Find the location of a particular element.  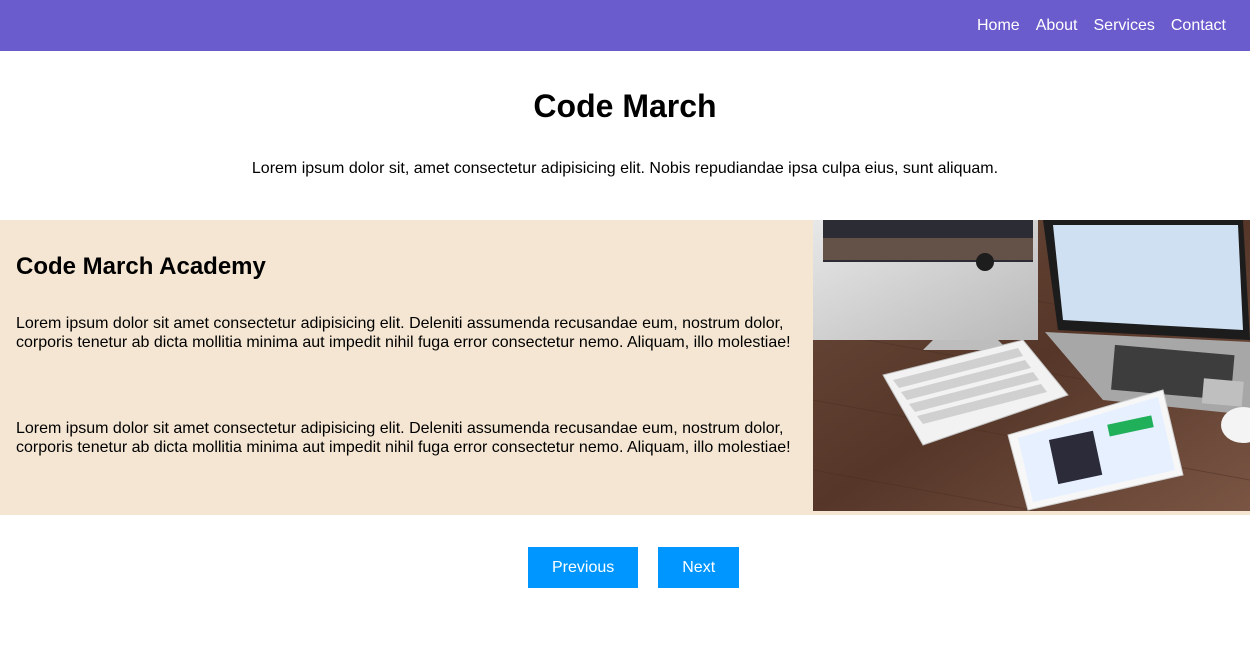

navbar: Home About Services Contact is located at coordinates (625, 25).